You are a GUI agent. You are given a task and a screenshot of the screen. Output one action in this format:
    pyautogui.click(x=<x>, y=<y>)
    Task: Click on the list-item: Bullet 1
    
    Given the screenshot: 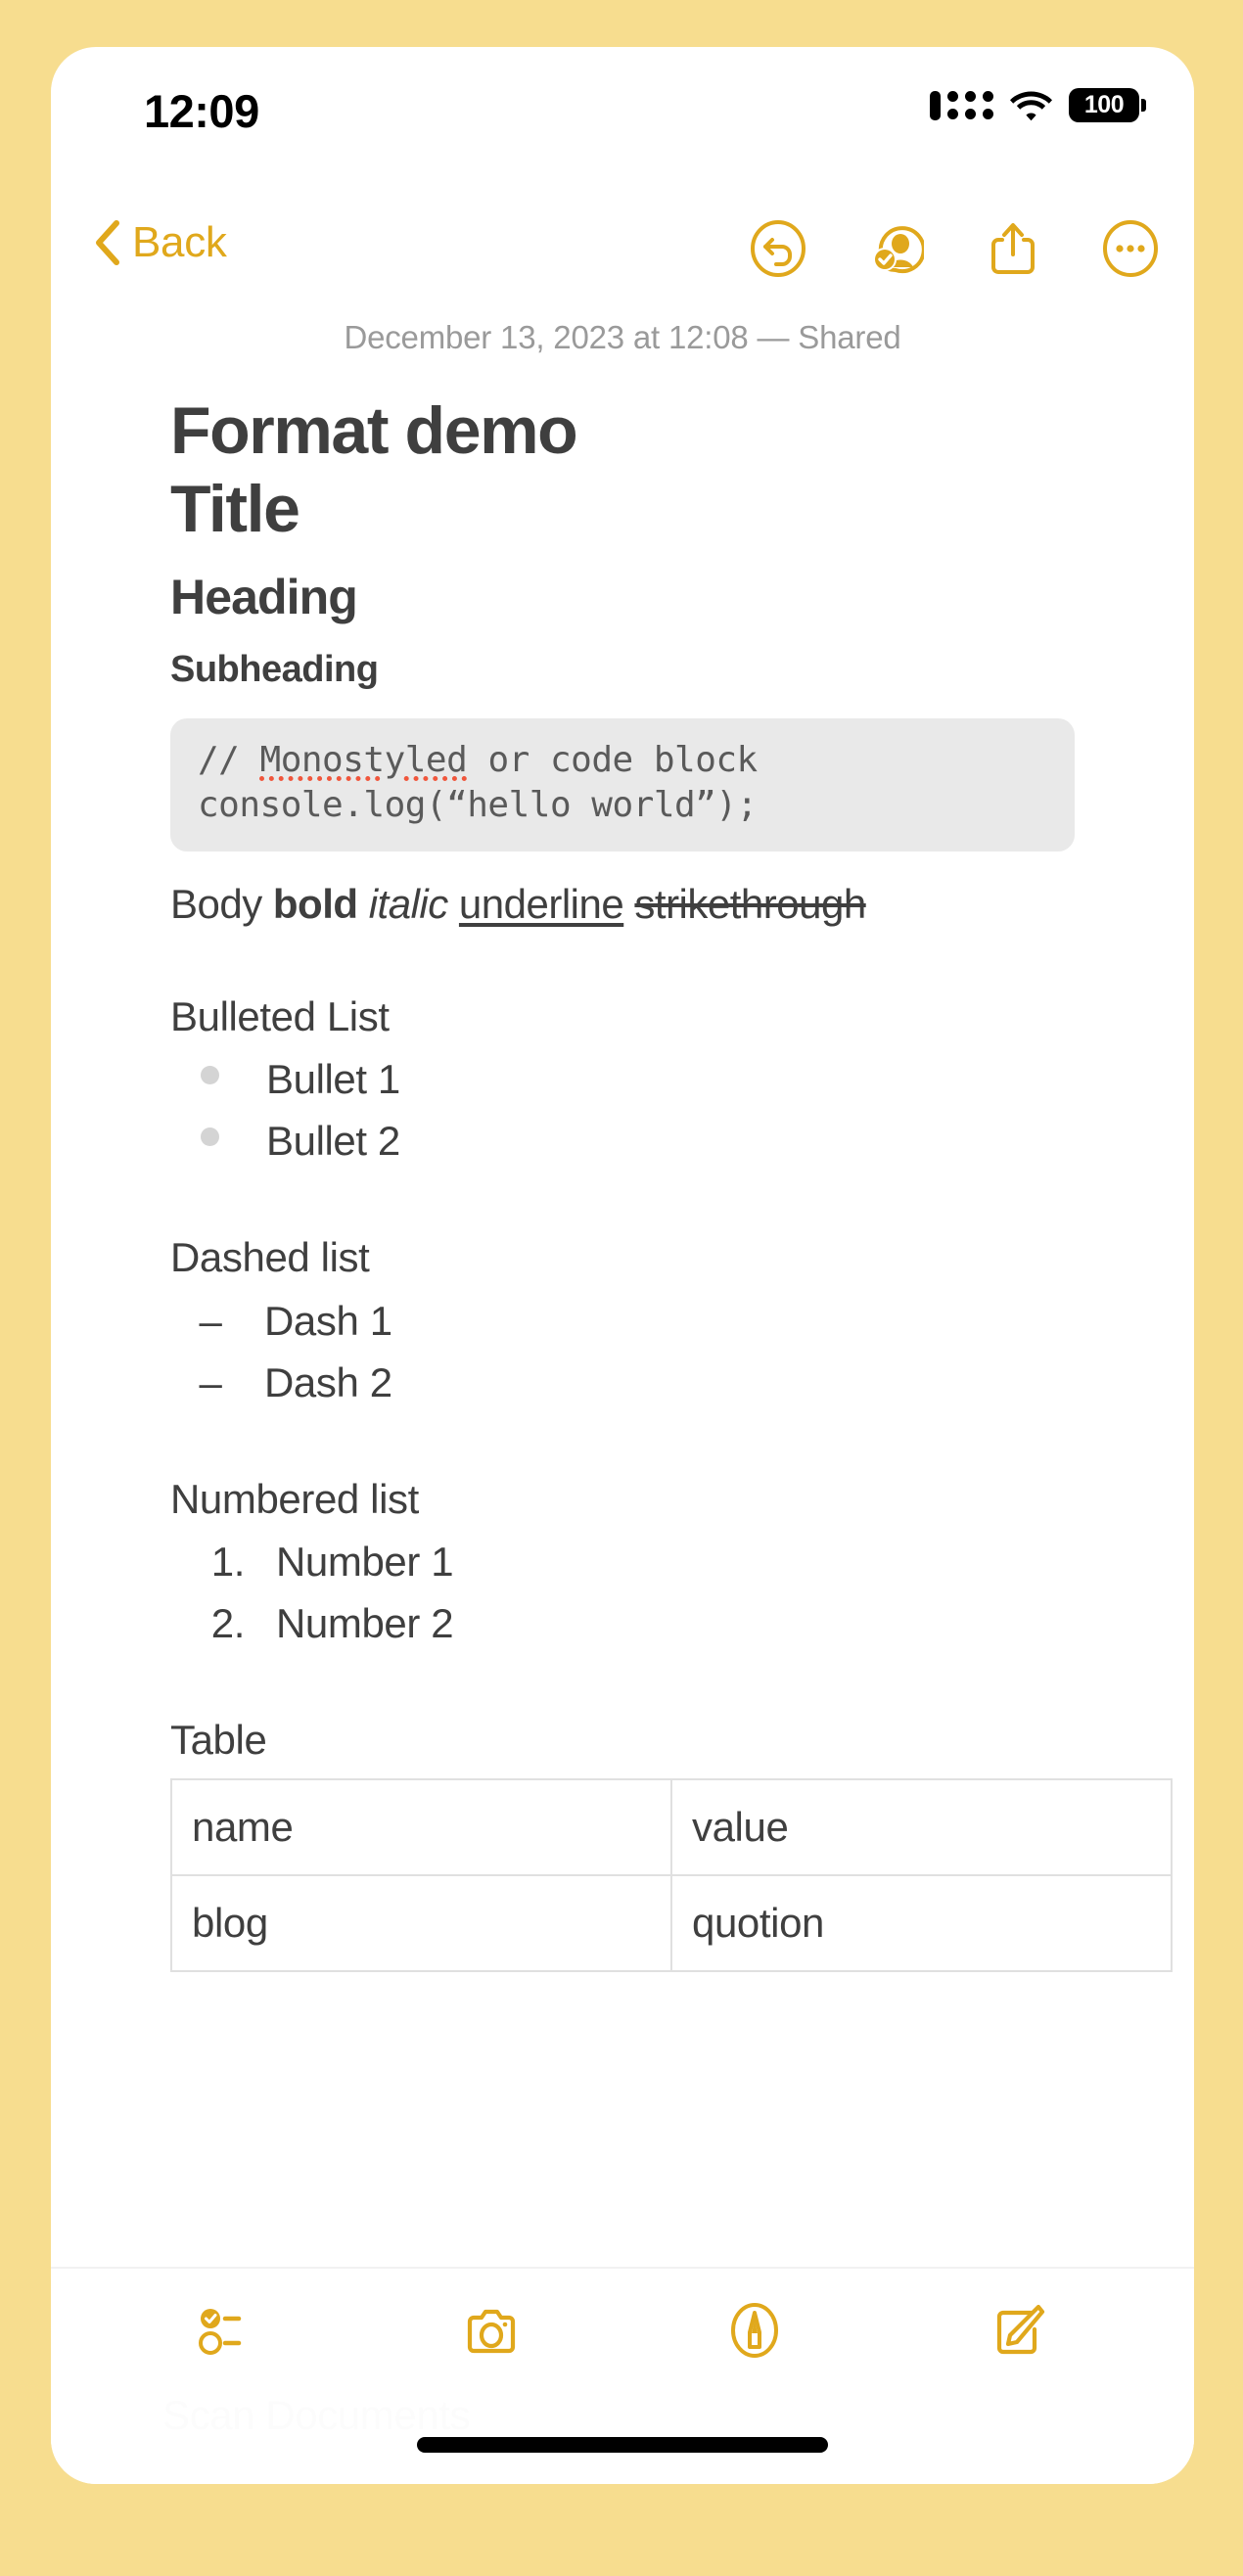 What is the action you would take?
    pyautogui.click(x=622, y=1079)
    